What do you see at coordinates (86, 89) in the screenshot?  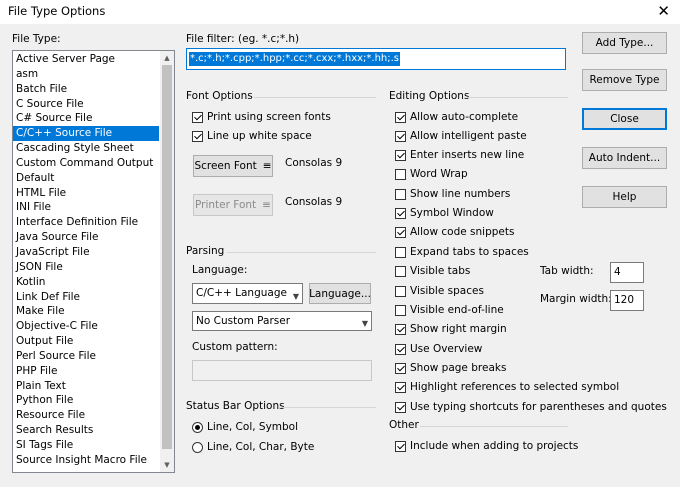 I see `file-type-item: Batch File` at bounding box center [86, 89].